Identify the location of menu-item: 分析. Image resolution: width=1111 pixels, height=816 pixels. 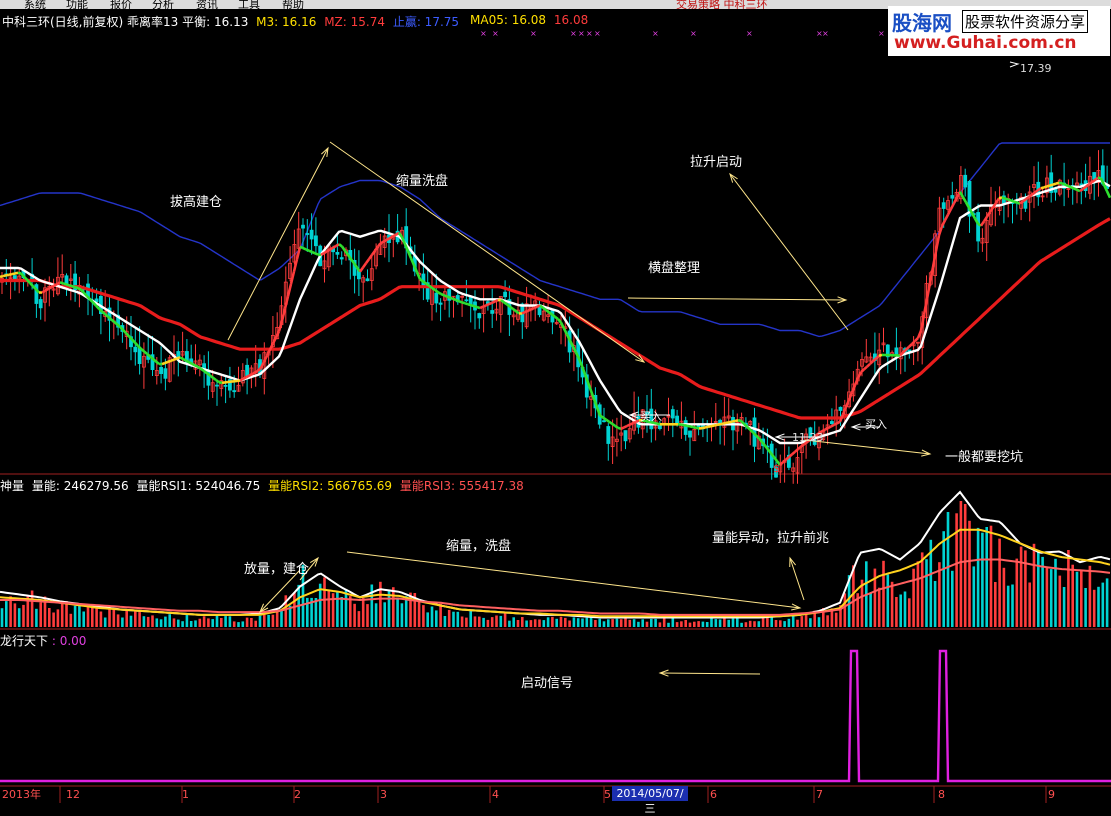
(163, 4).